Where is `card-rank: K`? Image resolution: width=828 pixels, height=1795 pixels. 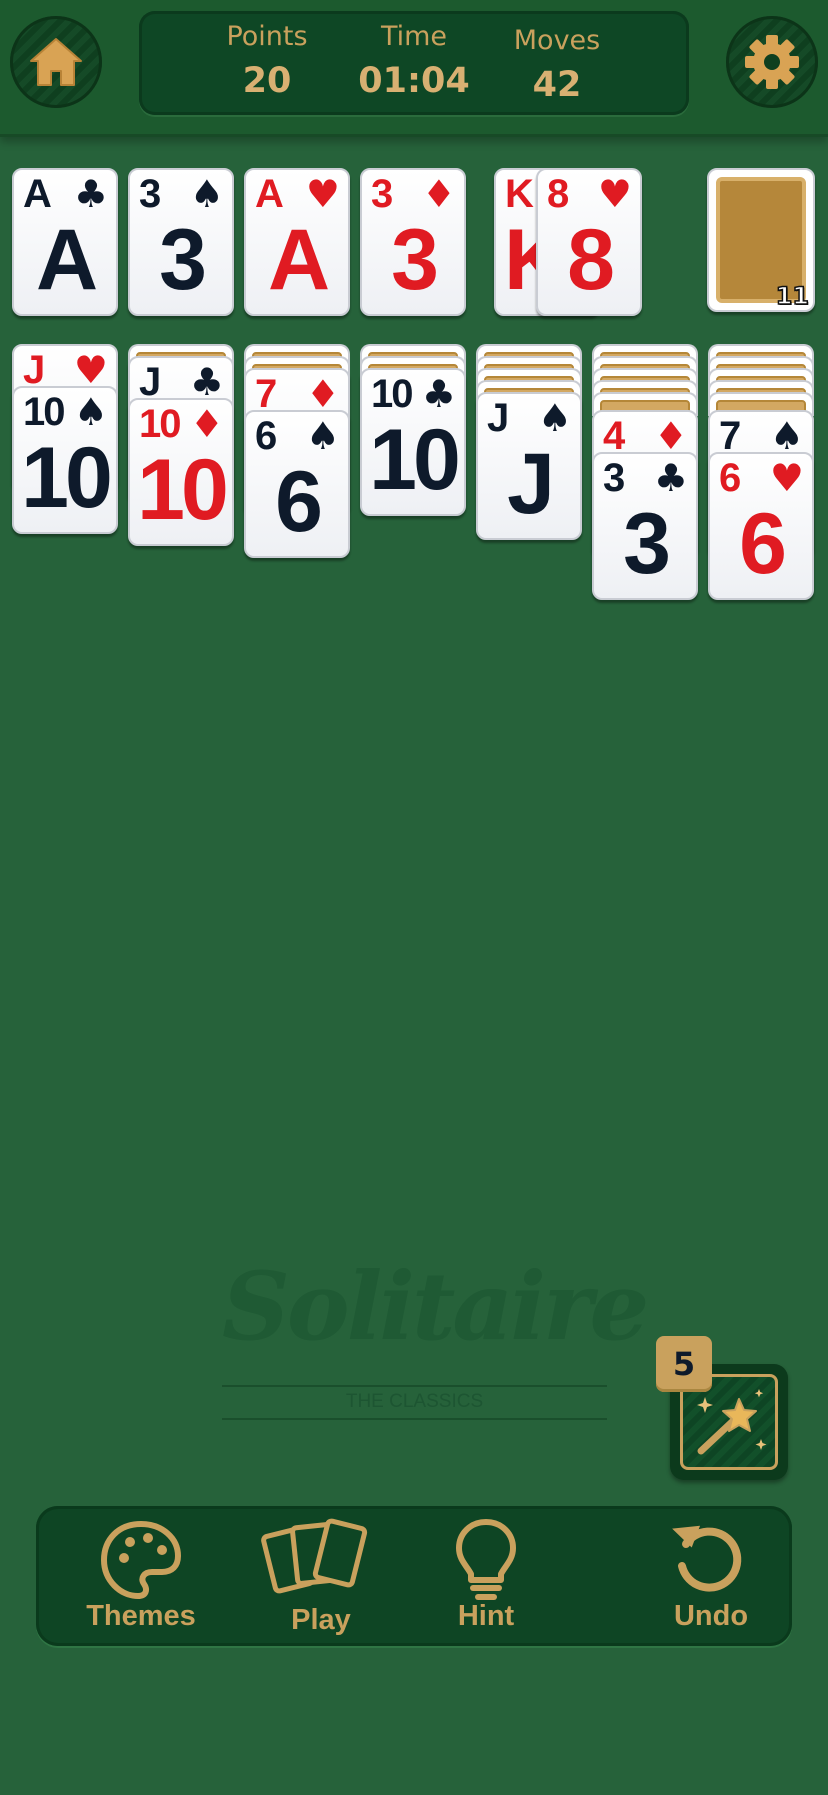
card-rank: K is located at coordinates (519, 194).